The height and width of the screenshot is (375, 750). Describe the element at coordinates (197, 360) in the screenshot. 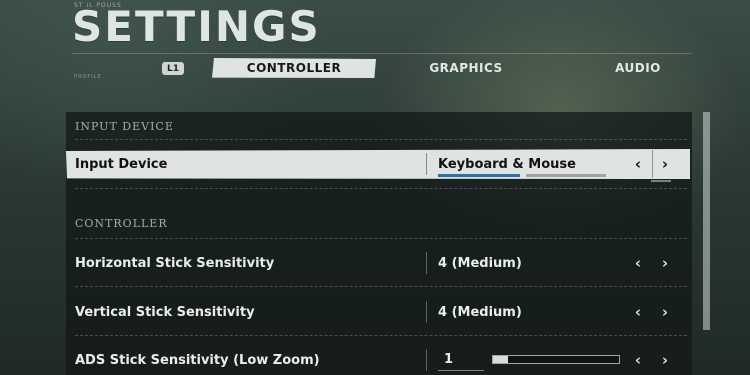

I see `setting-label: ADS Stick Sensitivity (Low Zoom)` at that location.